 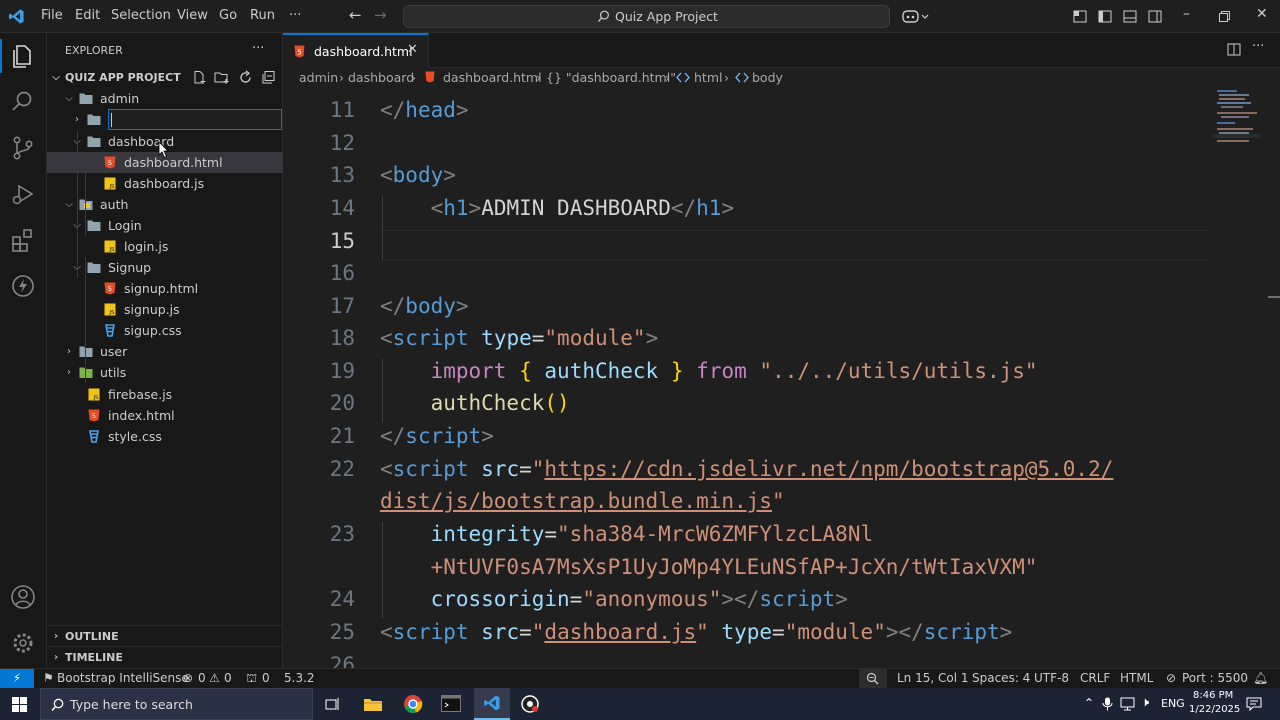 I want to click on error-count: 0, so click(x=202, y=678).